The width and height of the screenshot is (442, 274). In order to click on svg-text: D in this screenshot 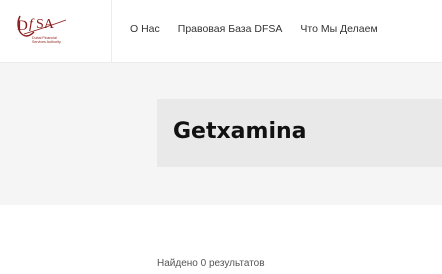, I will do `click(22, 26)`.